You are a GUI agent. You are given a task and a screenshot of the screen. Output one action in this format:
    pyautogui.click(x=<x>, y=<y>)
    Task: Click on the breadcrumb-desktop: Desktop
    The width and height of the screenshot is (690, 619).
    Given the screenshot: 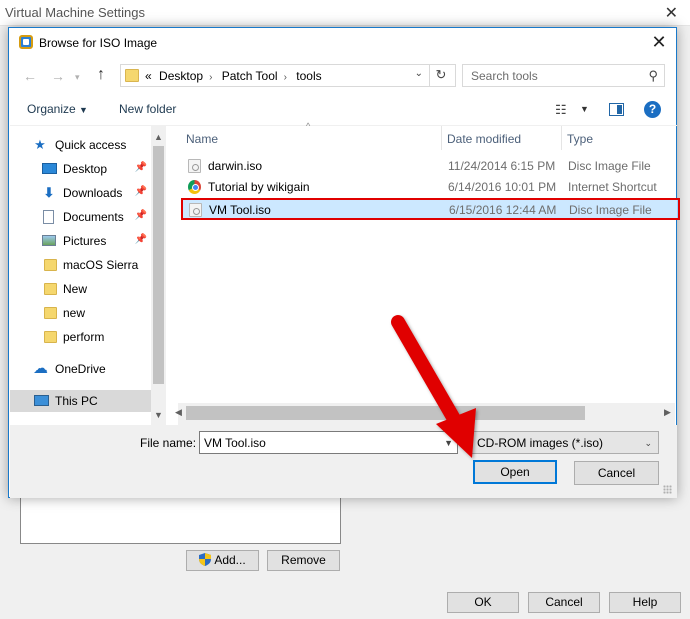 What is the action you would take?
    pyautogui.click(x=181, y=76)
    